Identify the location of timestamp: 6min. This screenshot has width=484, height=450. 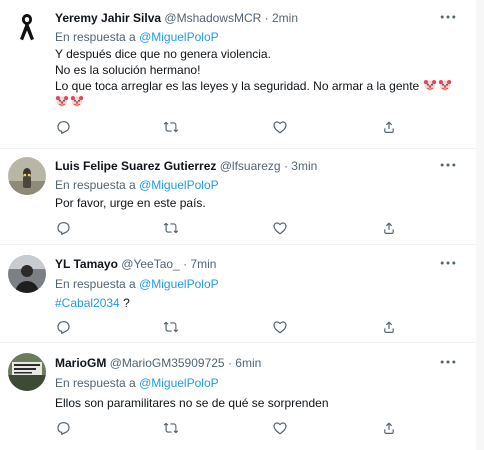
(248, 363).